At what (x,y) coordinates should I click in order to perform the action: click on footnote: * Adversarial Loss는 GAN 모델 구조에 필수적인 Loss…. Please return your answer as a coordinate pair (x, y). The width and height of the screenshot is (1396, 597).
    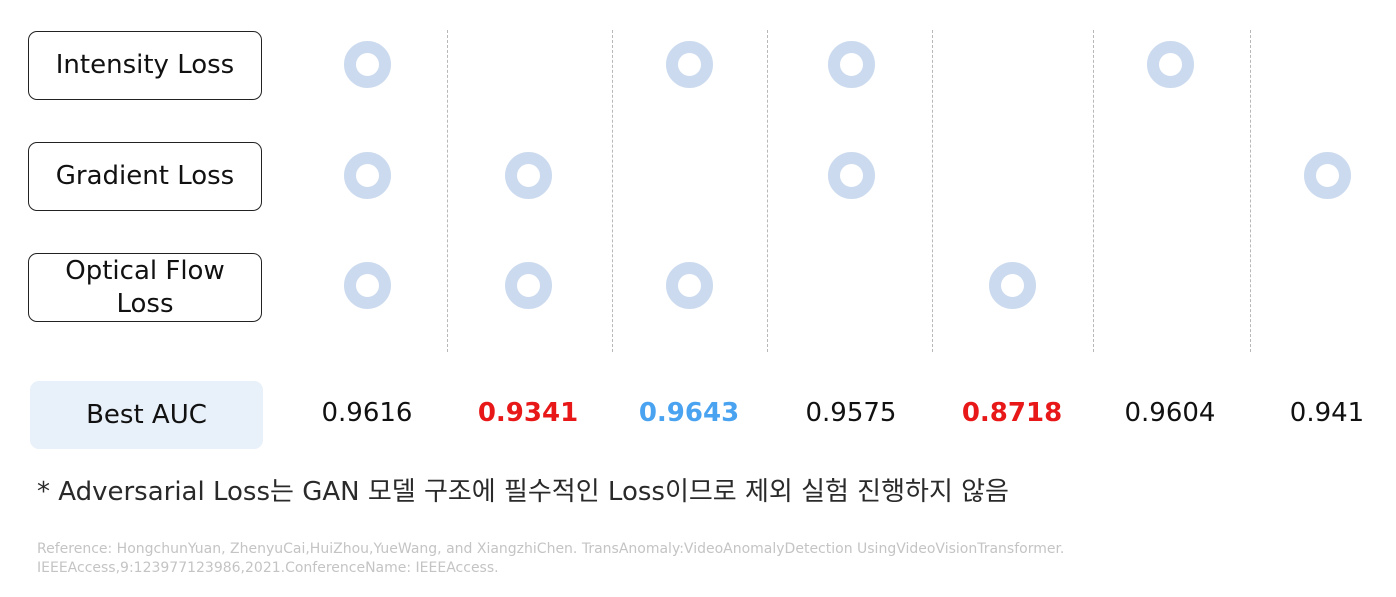
    Looking at the image, I should click on (523, 492).